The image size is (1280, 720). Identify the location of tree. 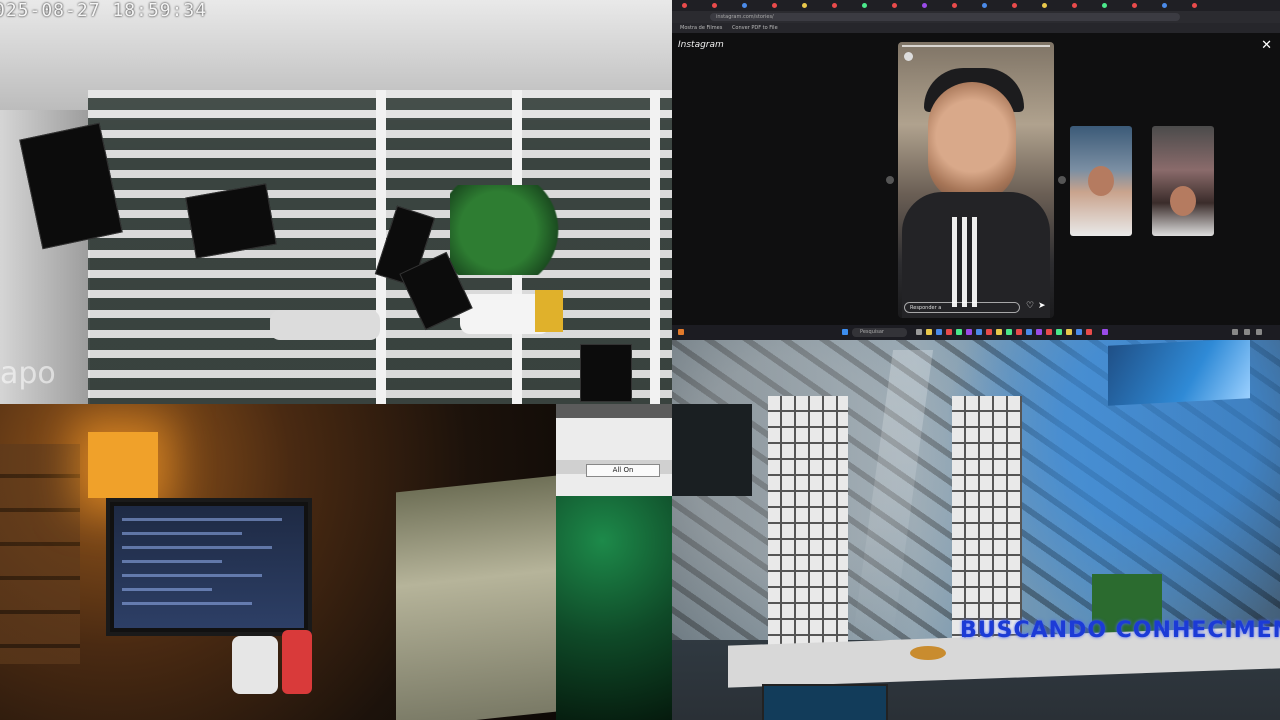
(510, 230).